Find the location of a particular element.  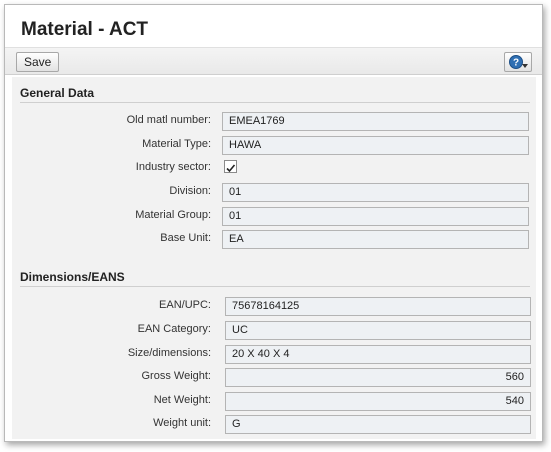

page-title: Material - ACT is located at coordinates (85, 29).